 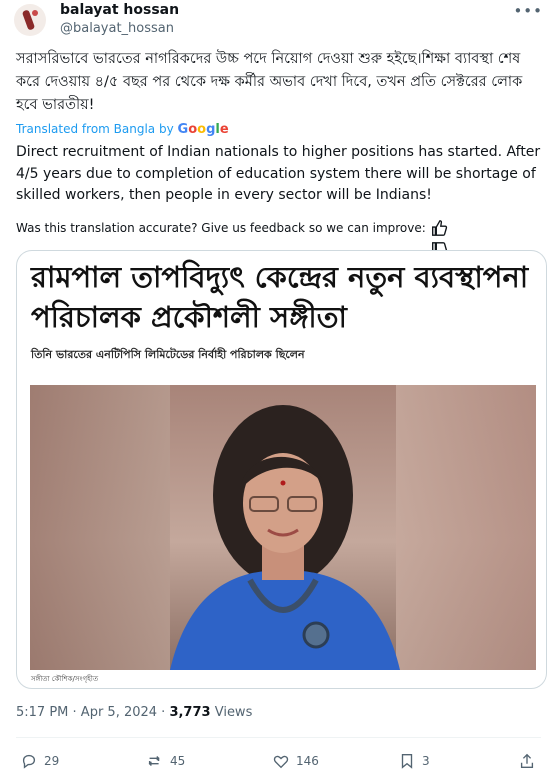 What do you see at coordinates (203, 129) in the screenshot?
I see `google-logo: Google` at bounding box center [203, 129].